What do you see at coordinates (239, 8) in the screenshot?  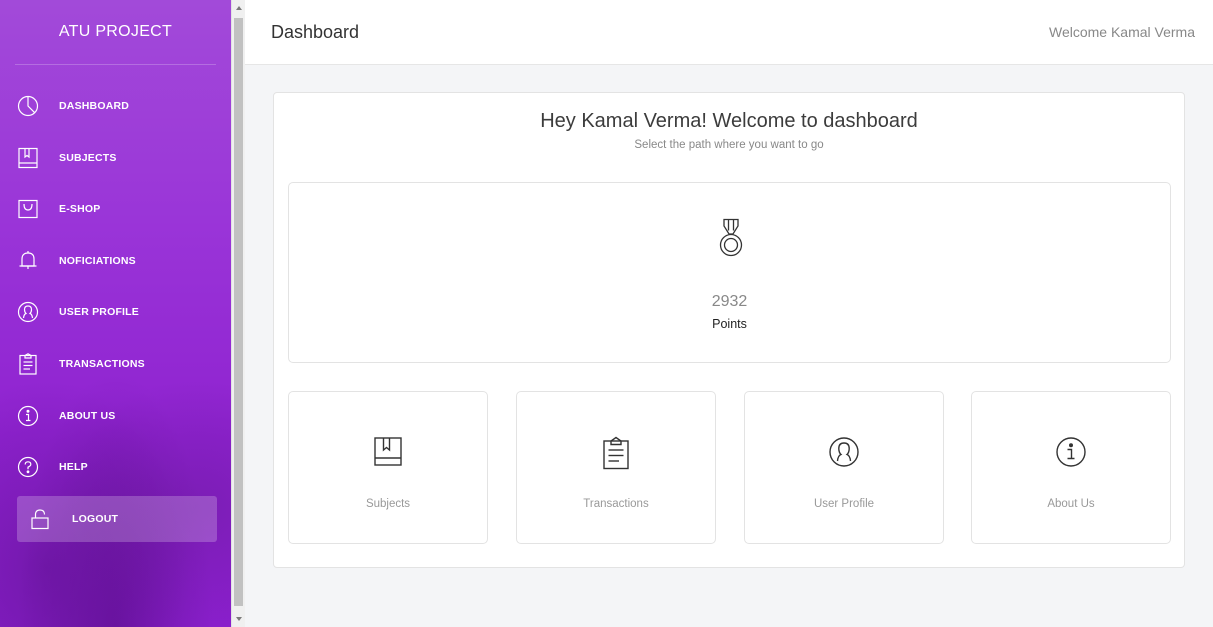 I see `scroll-up-icon` at bounding box center [239, 8].